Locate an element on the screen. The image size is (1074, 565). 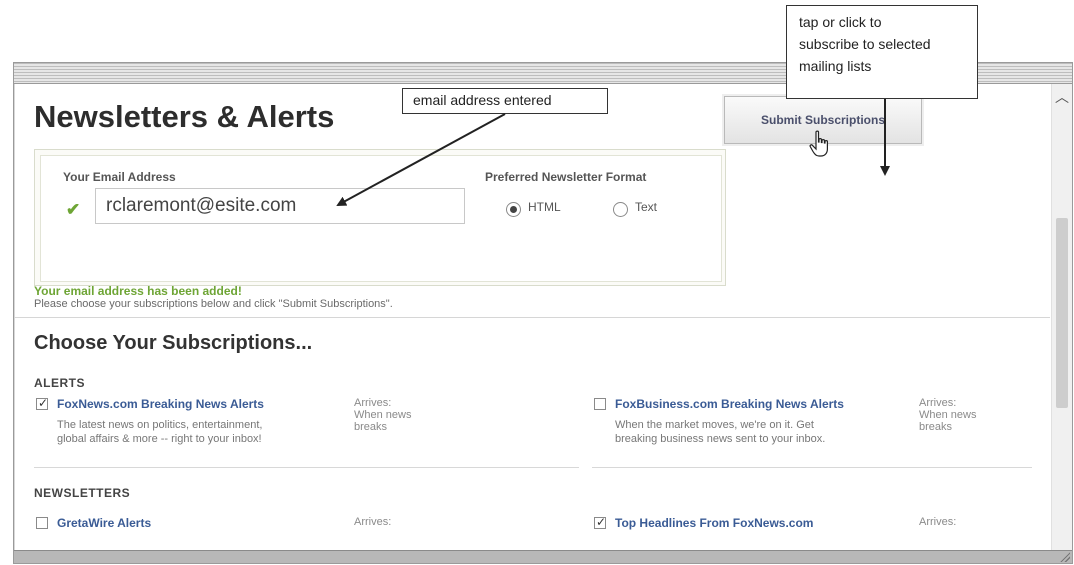
callout-submit-line2: subscribe to selected is located at coordinates (865, 44).